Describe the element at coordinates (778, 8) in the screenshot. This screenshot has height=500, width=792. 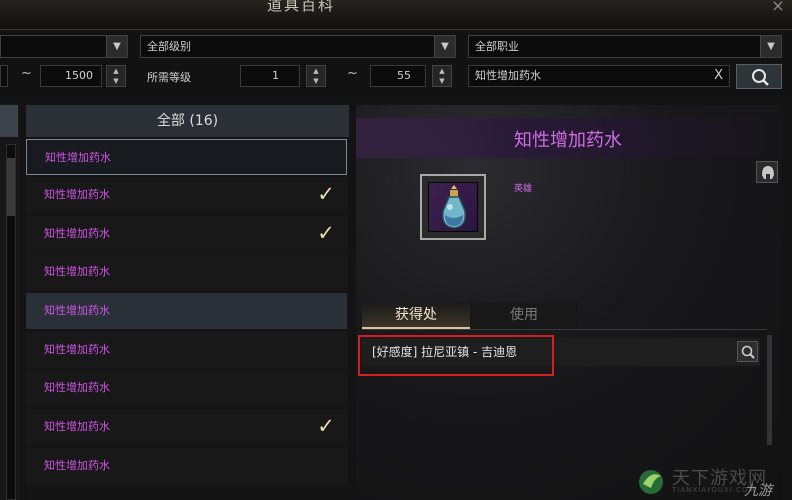
I see `close-icon: ×` at that location.